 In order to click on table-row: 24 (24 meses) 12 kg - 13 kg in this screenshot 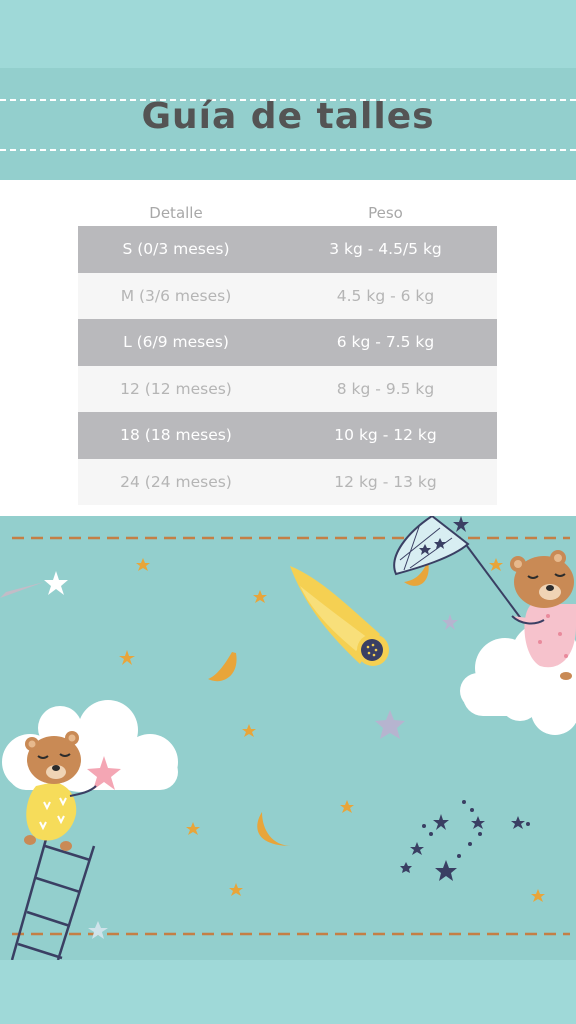, I will do `click(287, 481)`.